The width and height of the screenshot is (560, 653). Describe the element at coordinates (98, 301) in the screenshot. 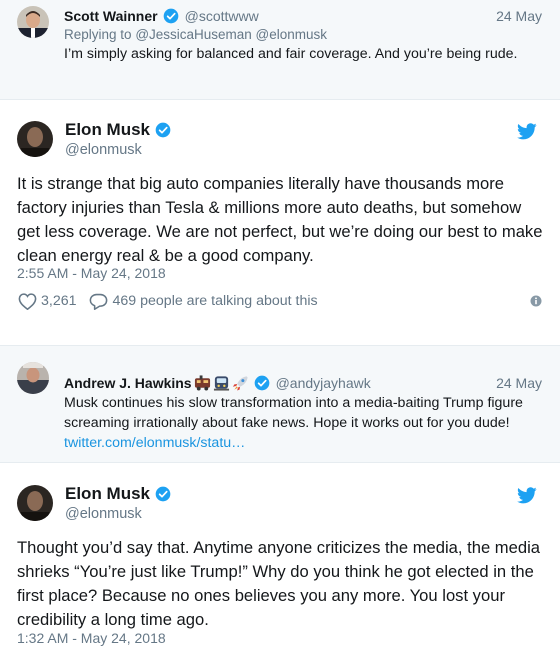

I see `speech-bubble-icon` at that location.